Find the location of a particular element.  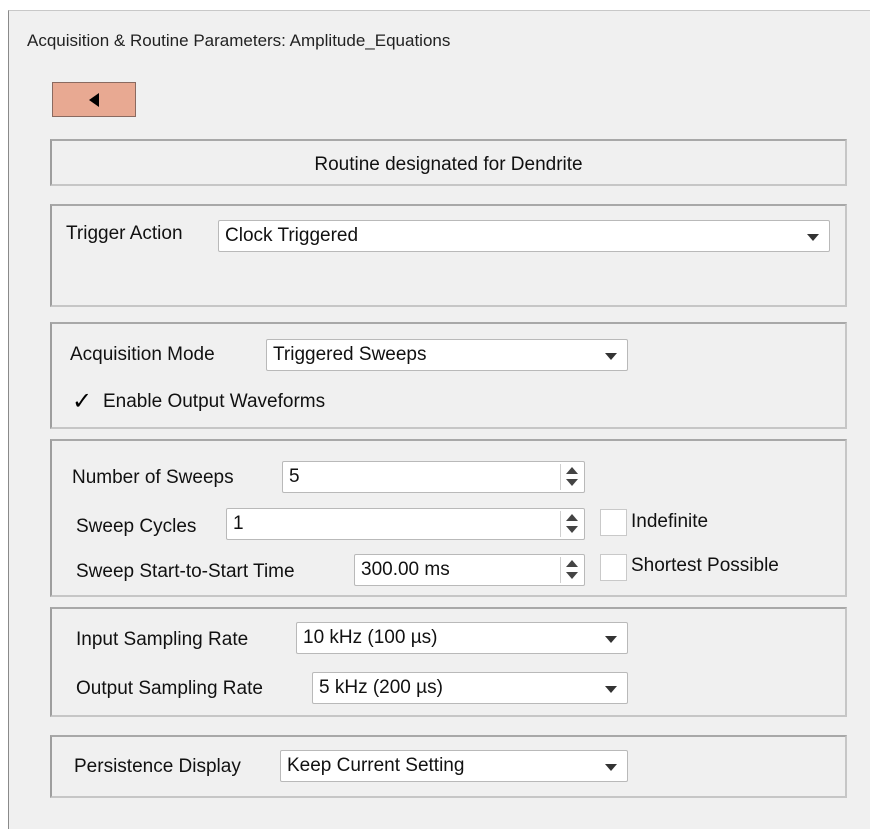

acquisition-mode-select: Triggered Sweeps is located at coordinates (447, 355).